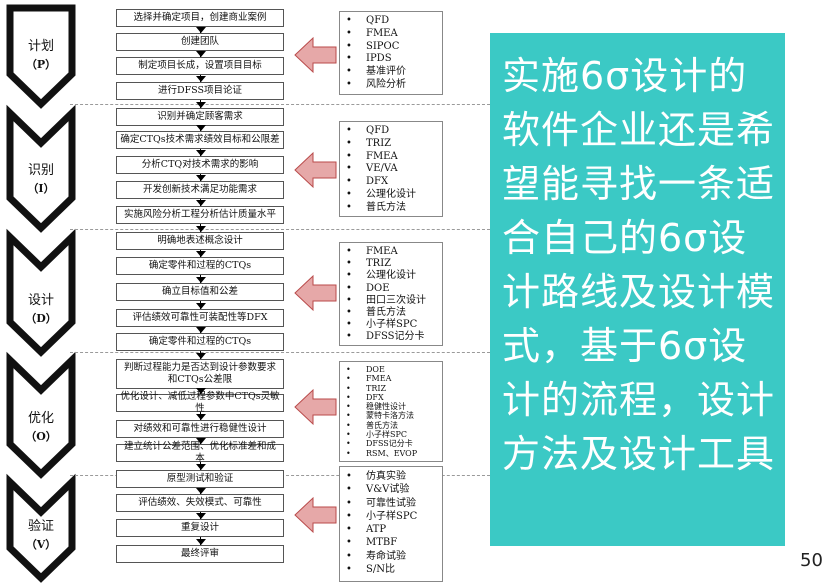  I want to click on process-step: 最终评审, so click(200, 554).